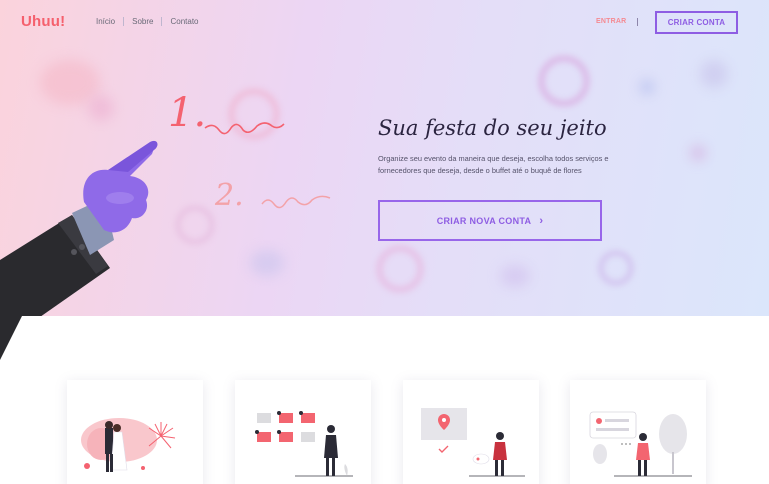 The width and height of the screenshot is (769, 484). What do you see at coordinates (15, 330) in the screenshot?
I see `sleeve-extension` at bounding box center [15, 330].